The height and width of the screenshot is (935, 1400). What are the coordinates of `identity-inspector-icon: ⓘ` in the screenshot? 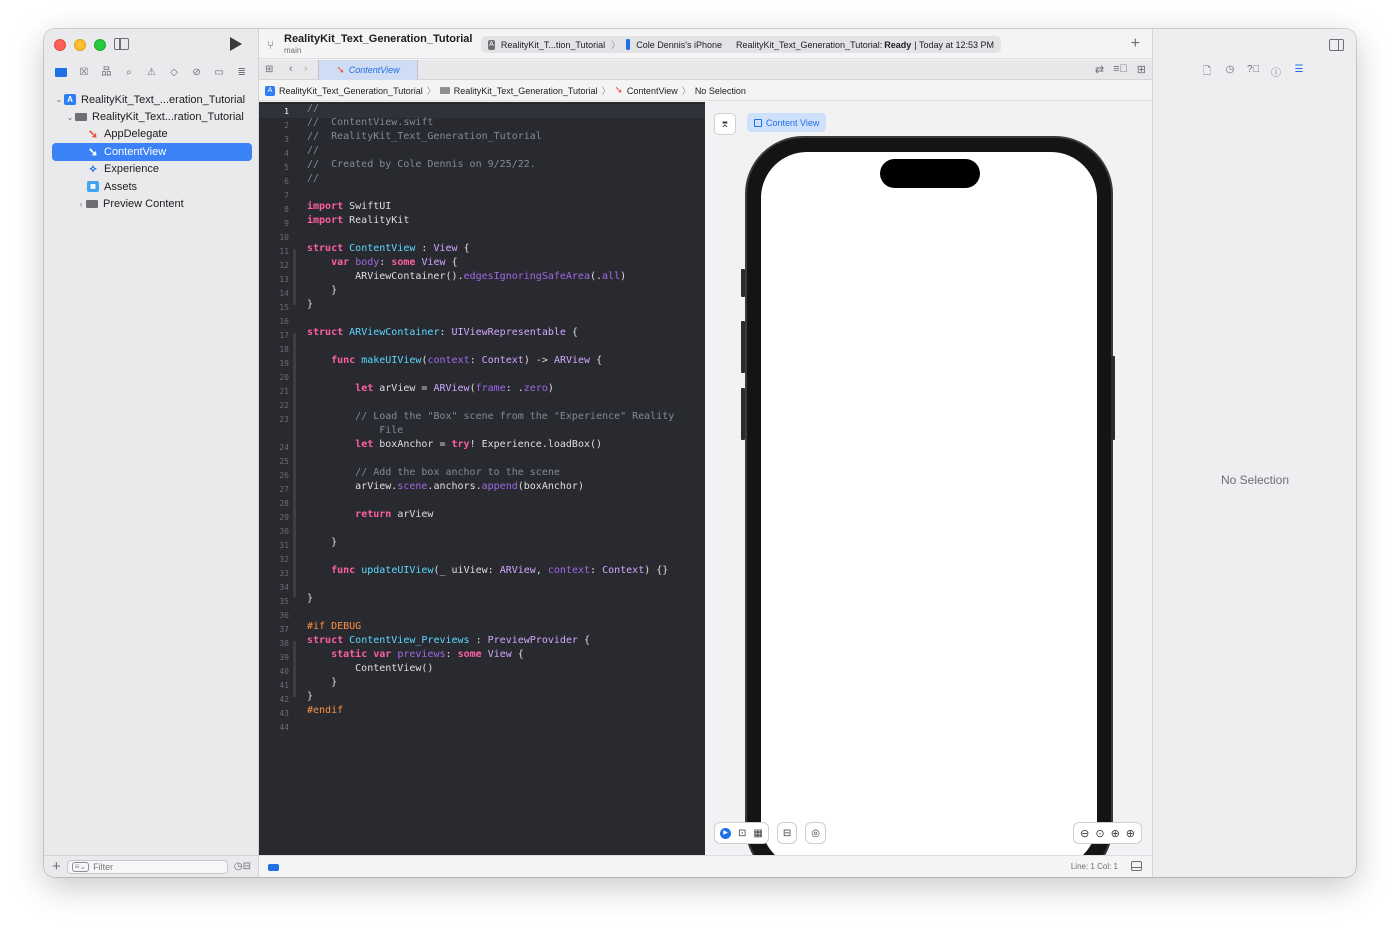 It's located at (1276, 72).